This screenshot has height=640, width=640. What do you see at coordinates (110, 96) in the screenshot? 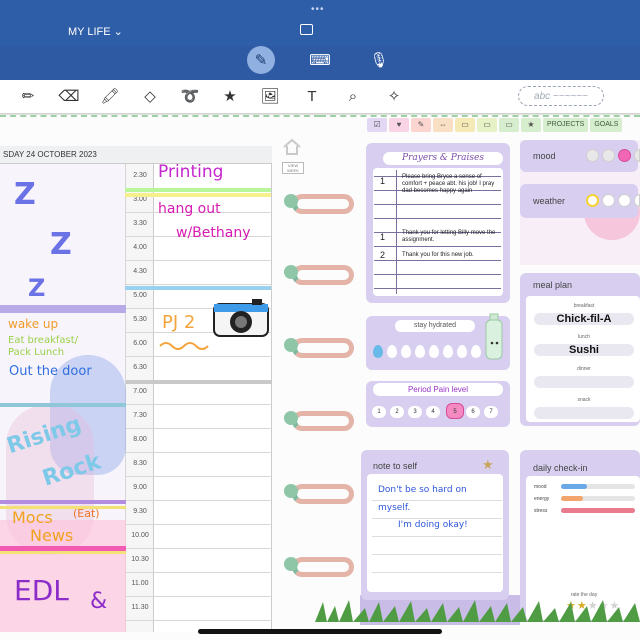
I see `highlighter-tool: 🖍` at bounding box center [110, 96].